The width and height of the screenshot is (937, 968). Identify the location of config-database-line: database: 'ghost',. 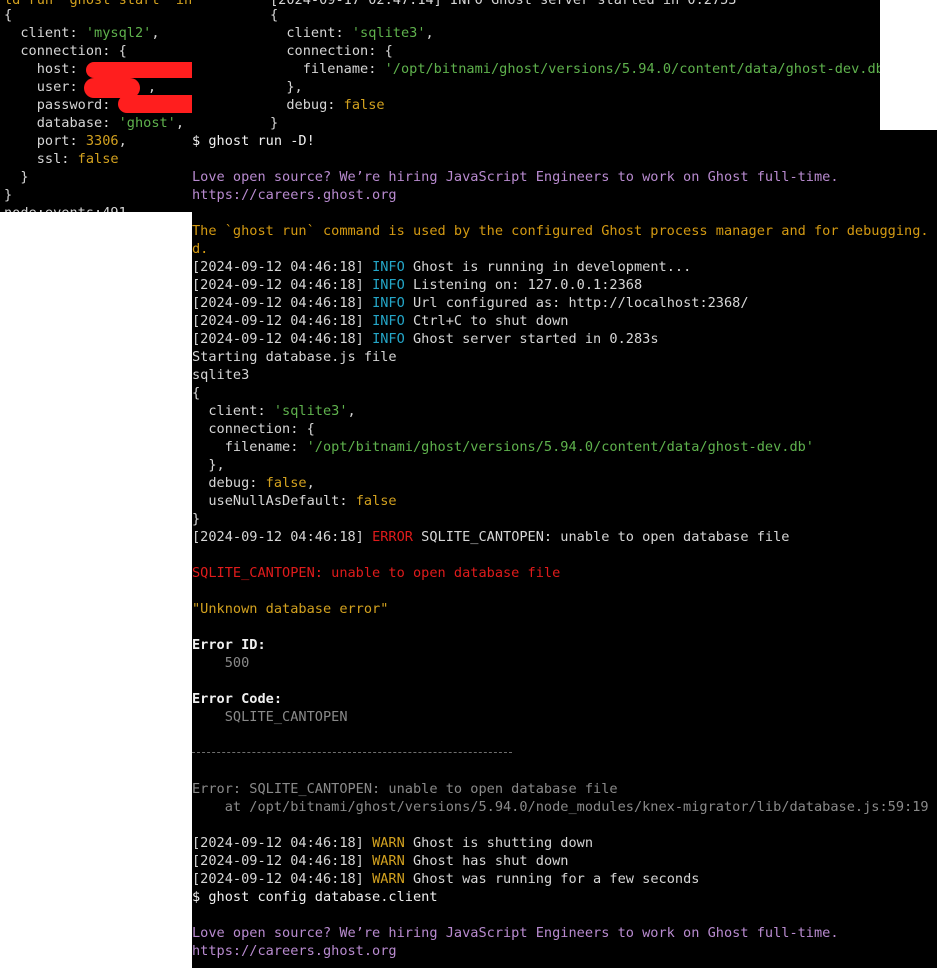
(94, 123).